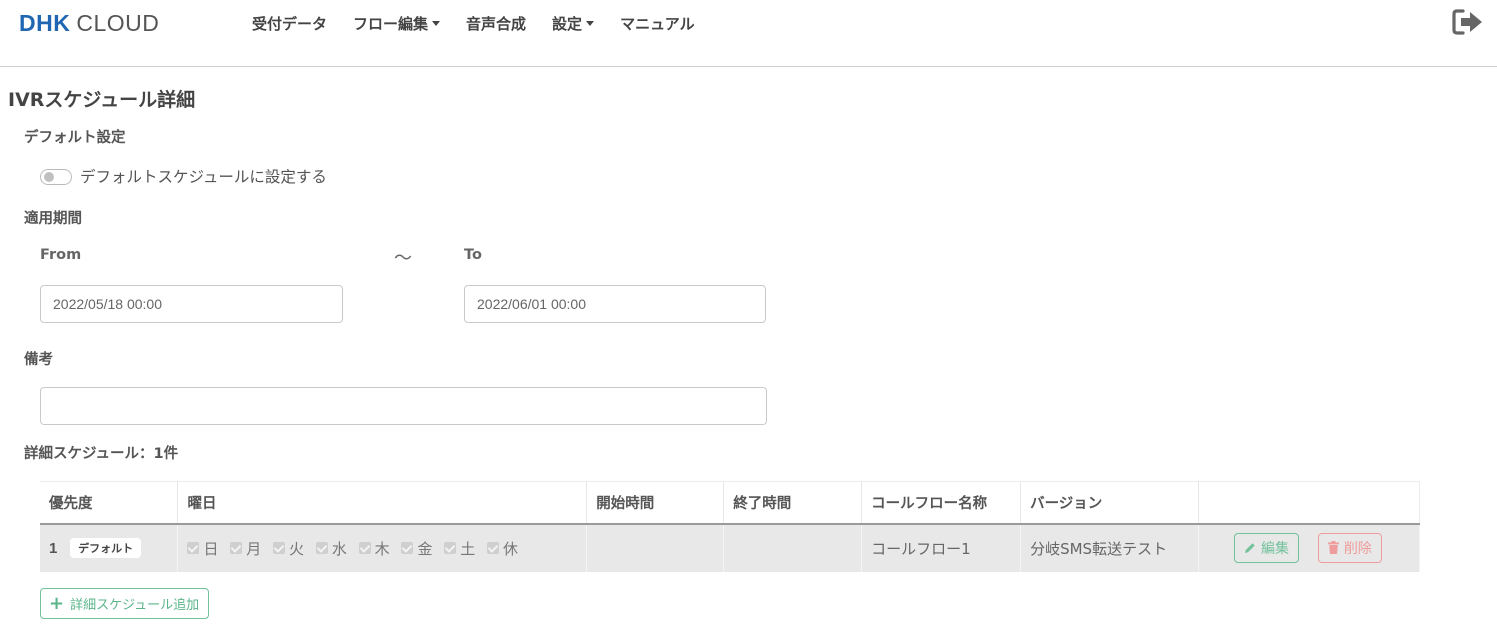 The image size is (1497, 625). Describe the element at coordinates (1309, 547) in the screenshot. I see `cell-actions: 編集 削除` at that location.